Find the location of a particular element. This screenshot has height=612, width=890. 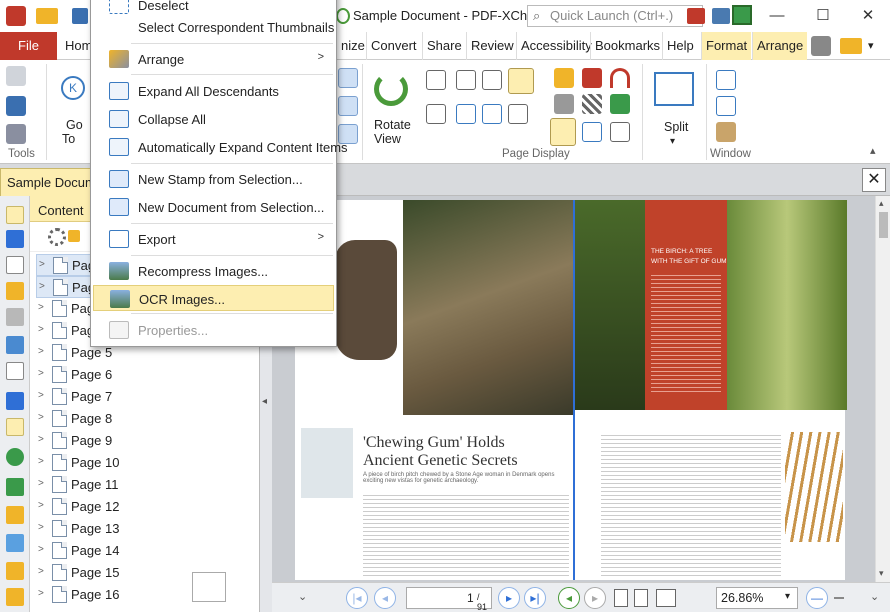

rulers-icon is located at coordinates (564, 78).